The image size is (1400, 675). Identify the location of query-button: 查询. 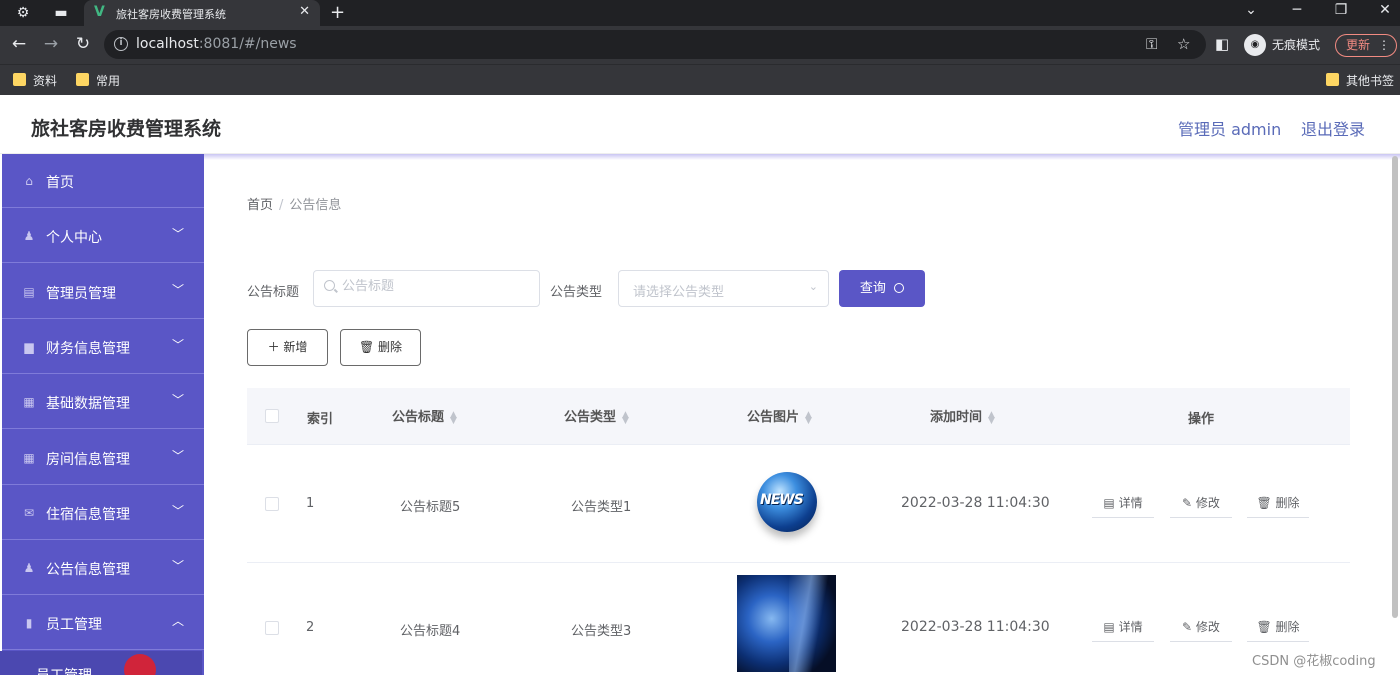
(882, 288).